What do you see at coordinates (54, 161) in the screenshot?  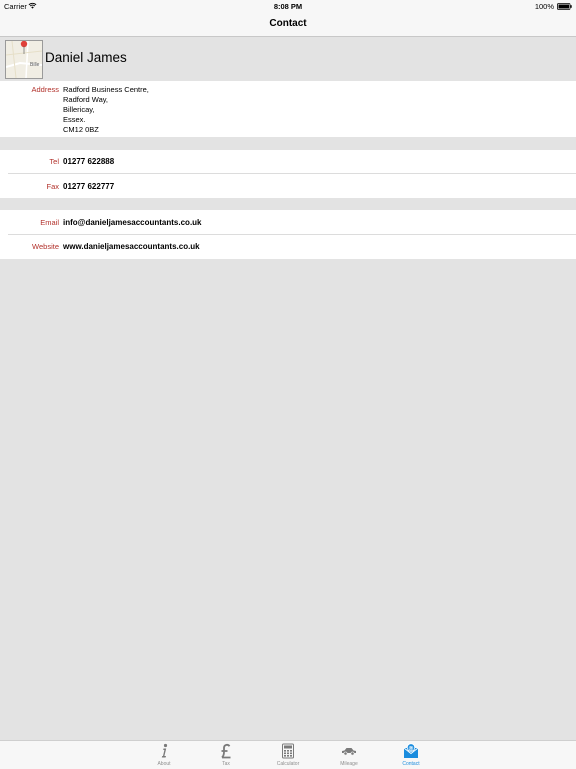 I see `tel-label: Tel` at bounding box center [54, 161].